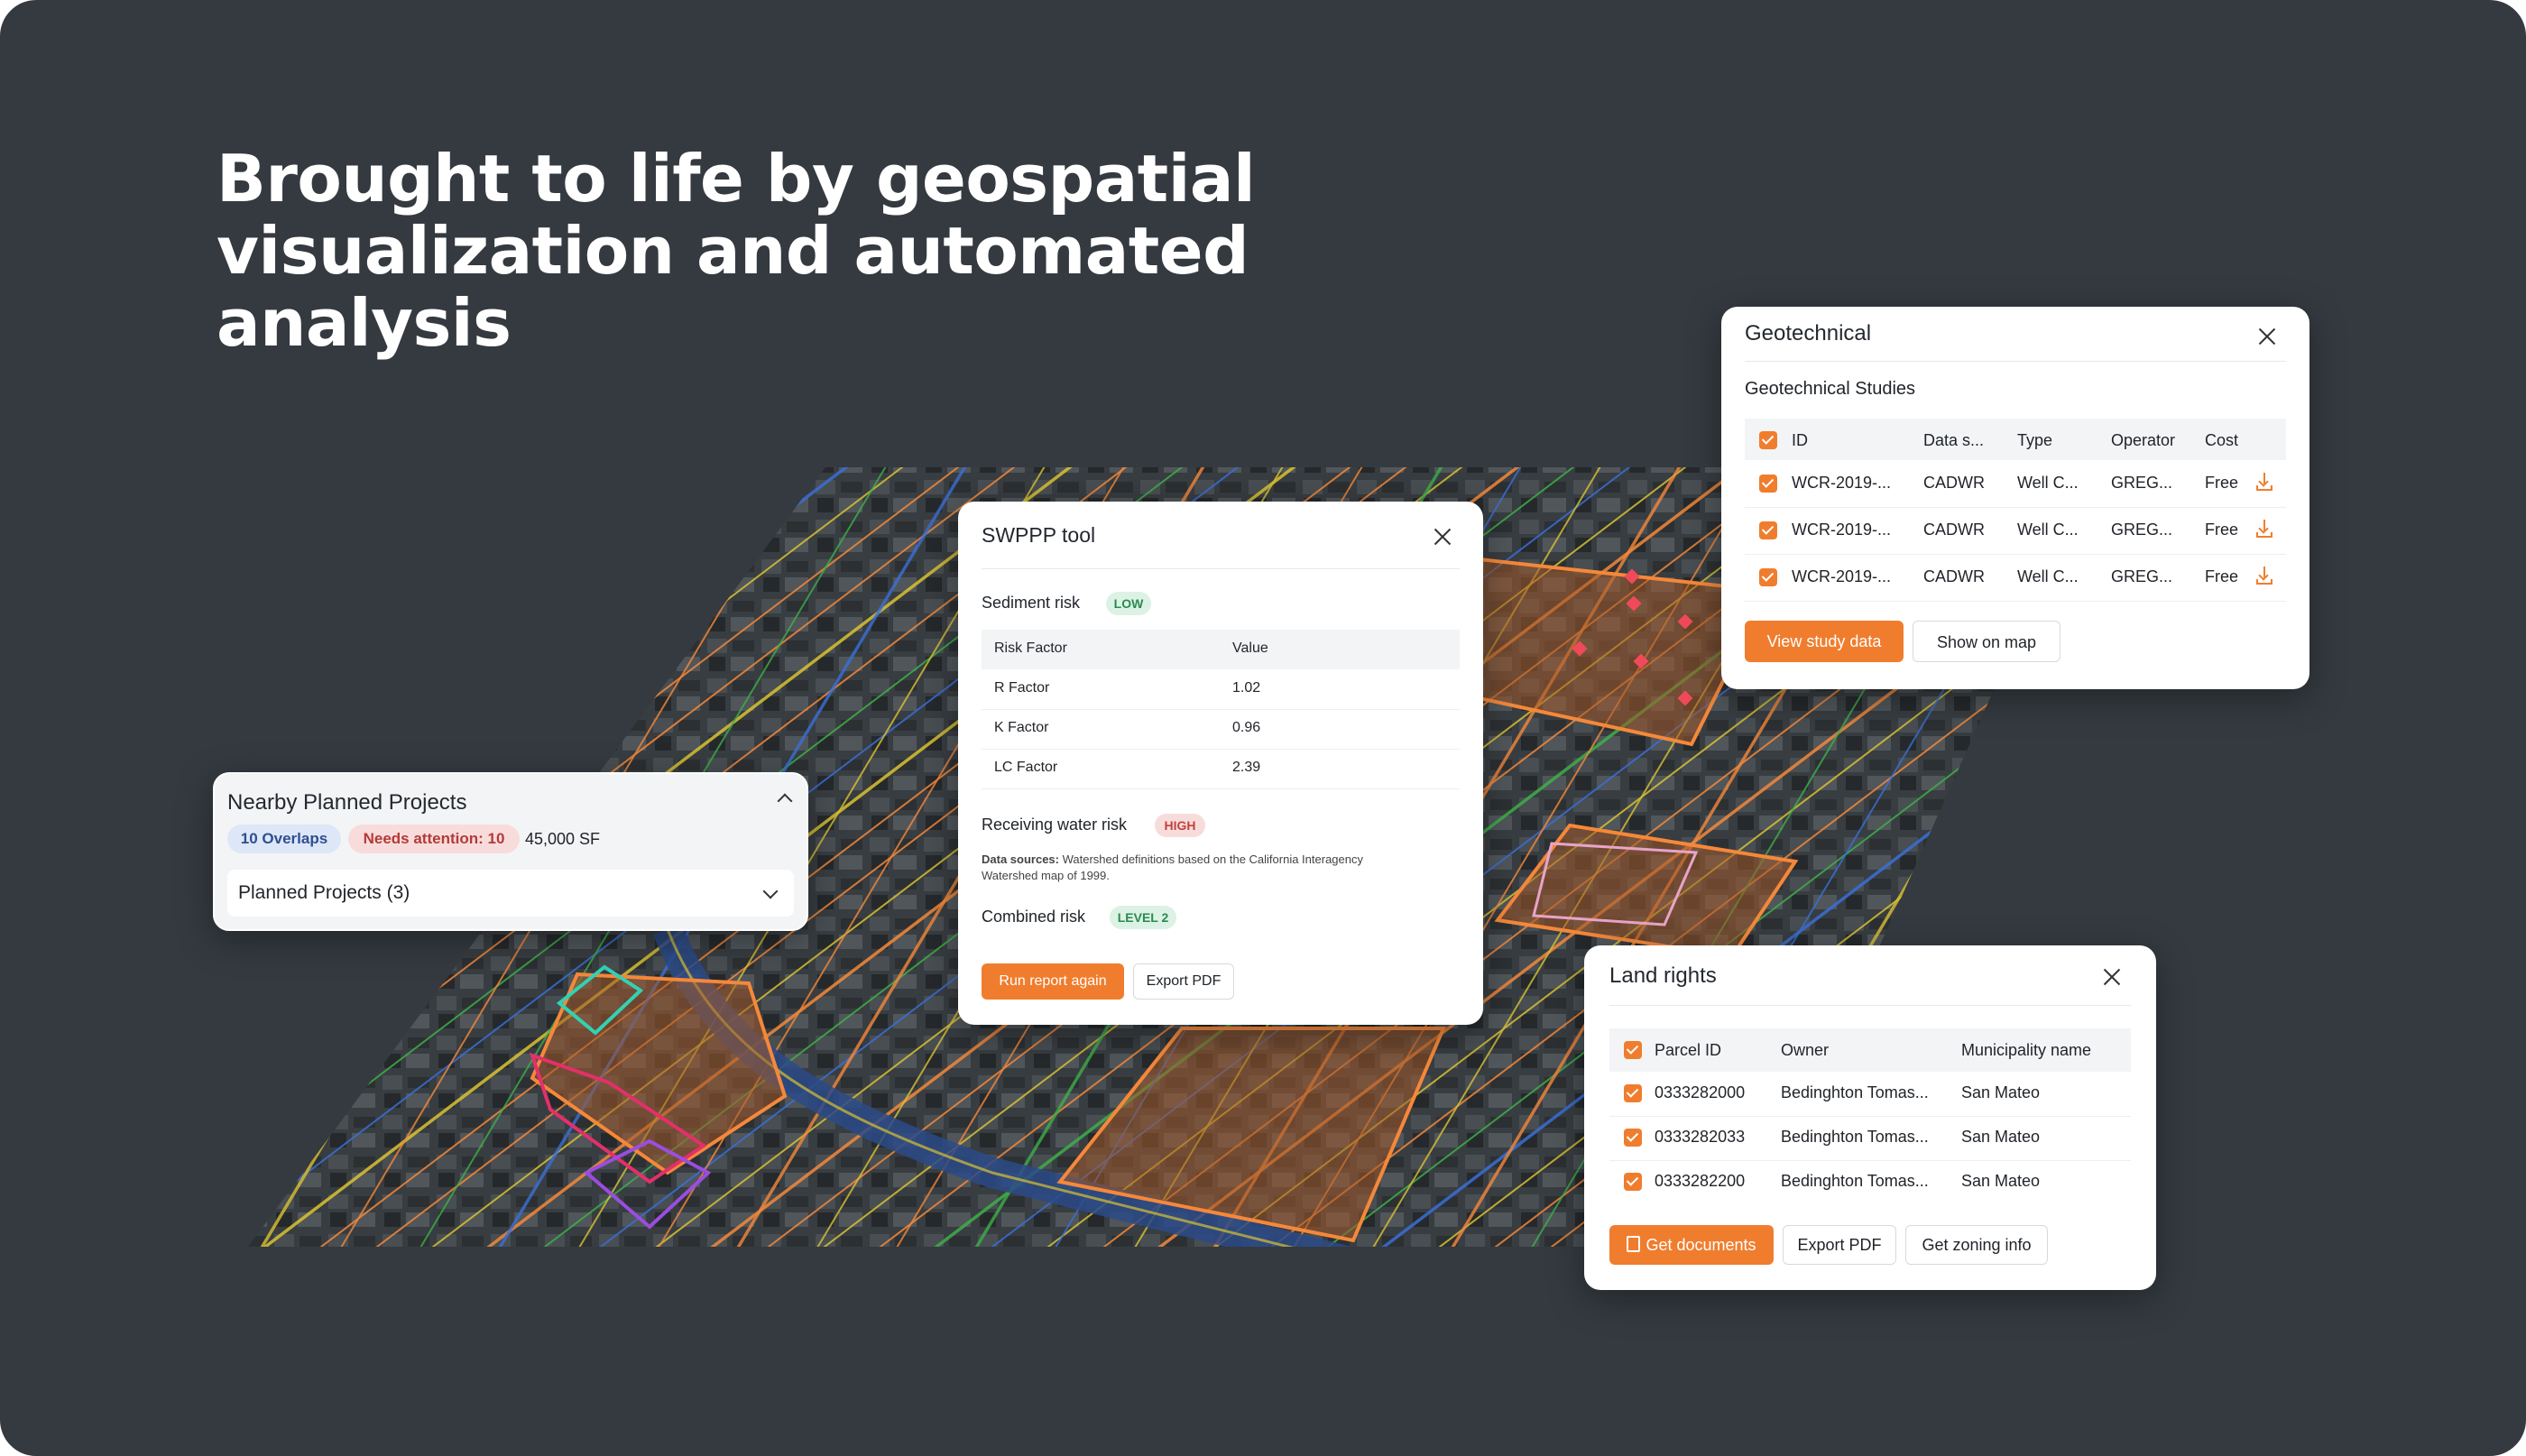  I want to click on land-rights-title: Land rights, so click(1663, 975).